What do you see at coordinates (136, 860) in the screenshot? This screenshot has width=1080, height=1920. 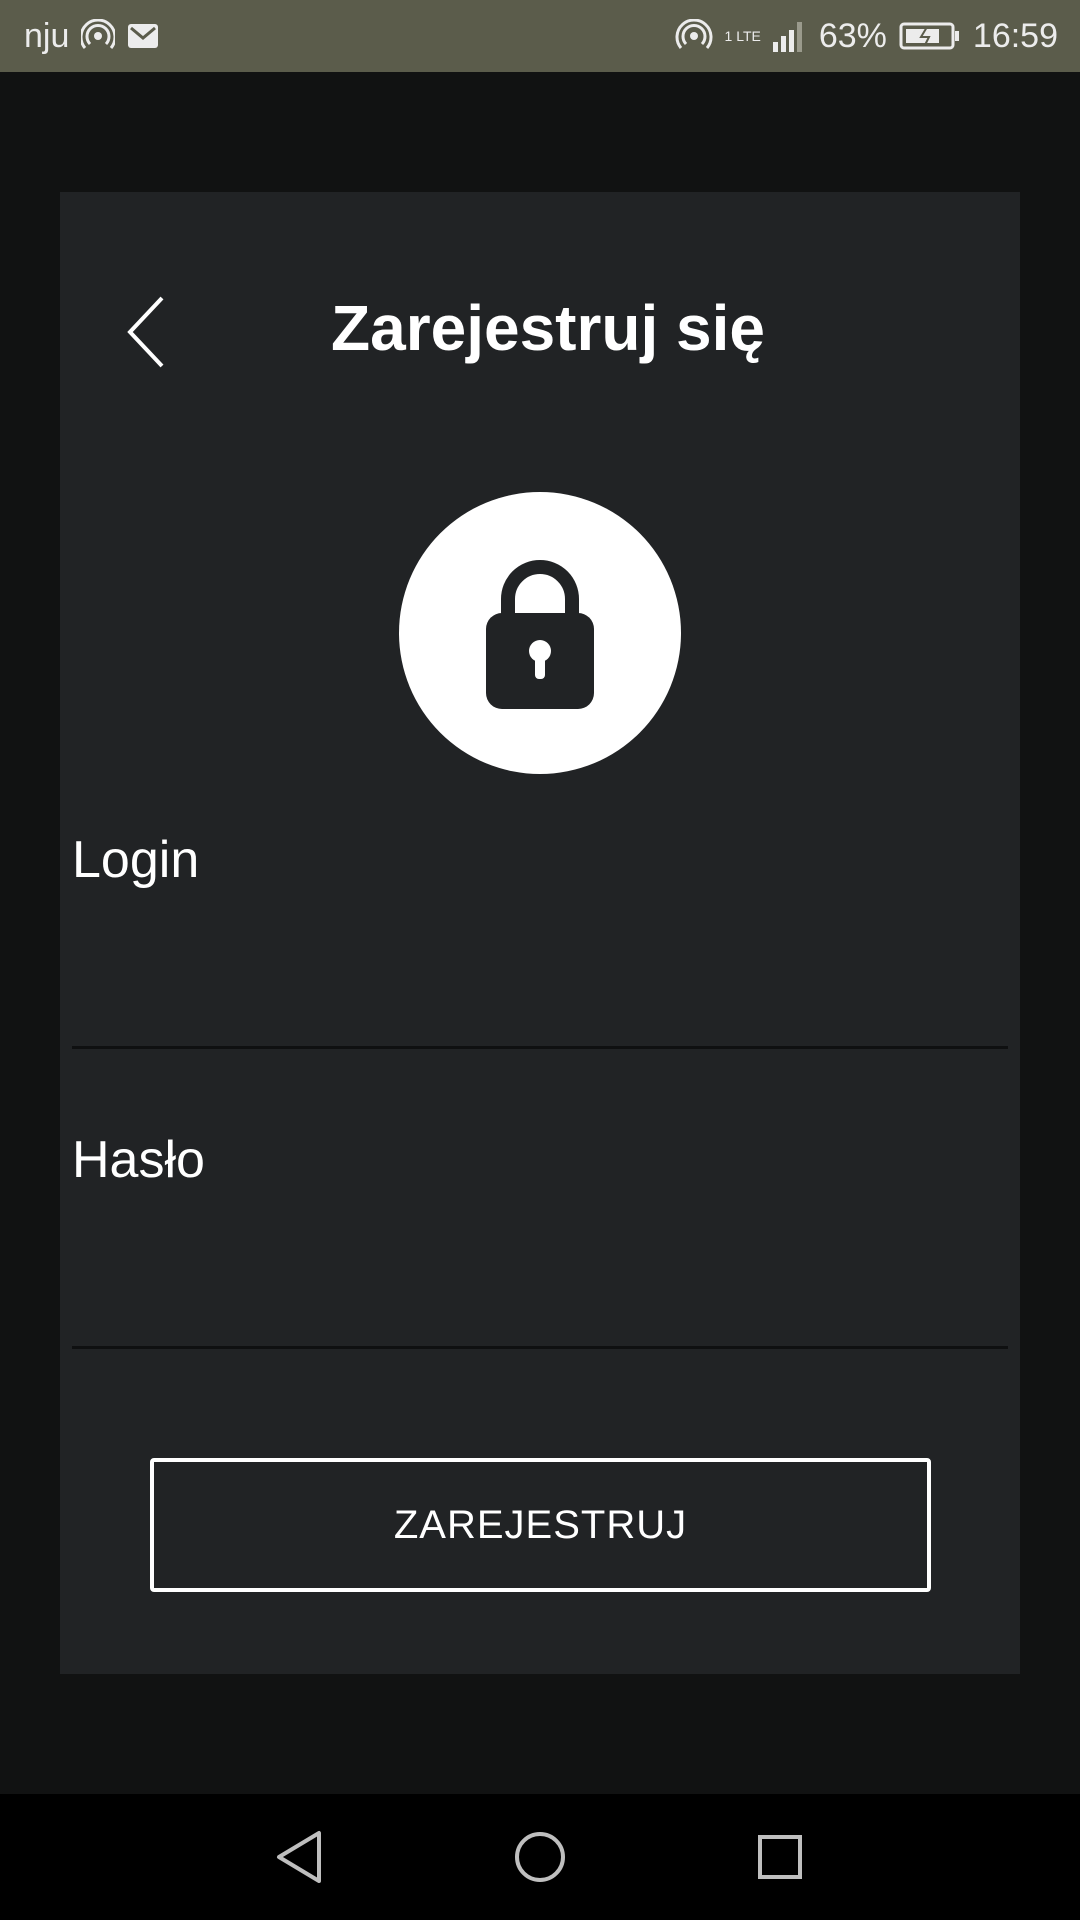 I see `login-label: Login` at bounding box center [136, 860].